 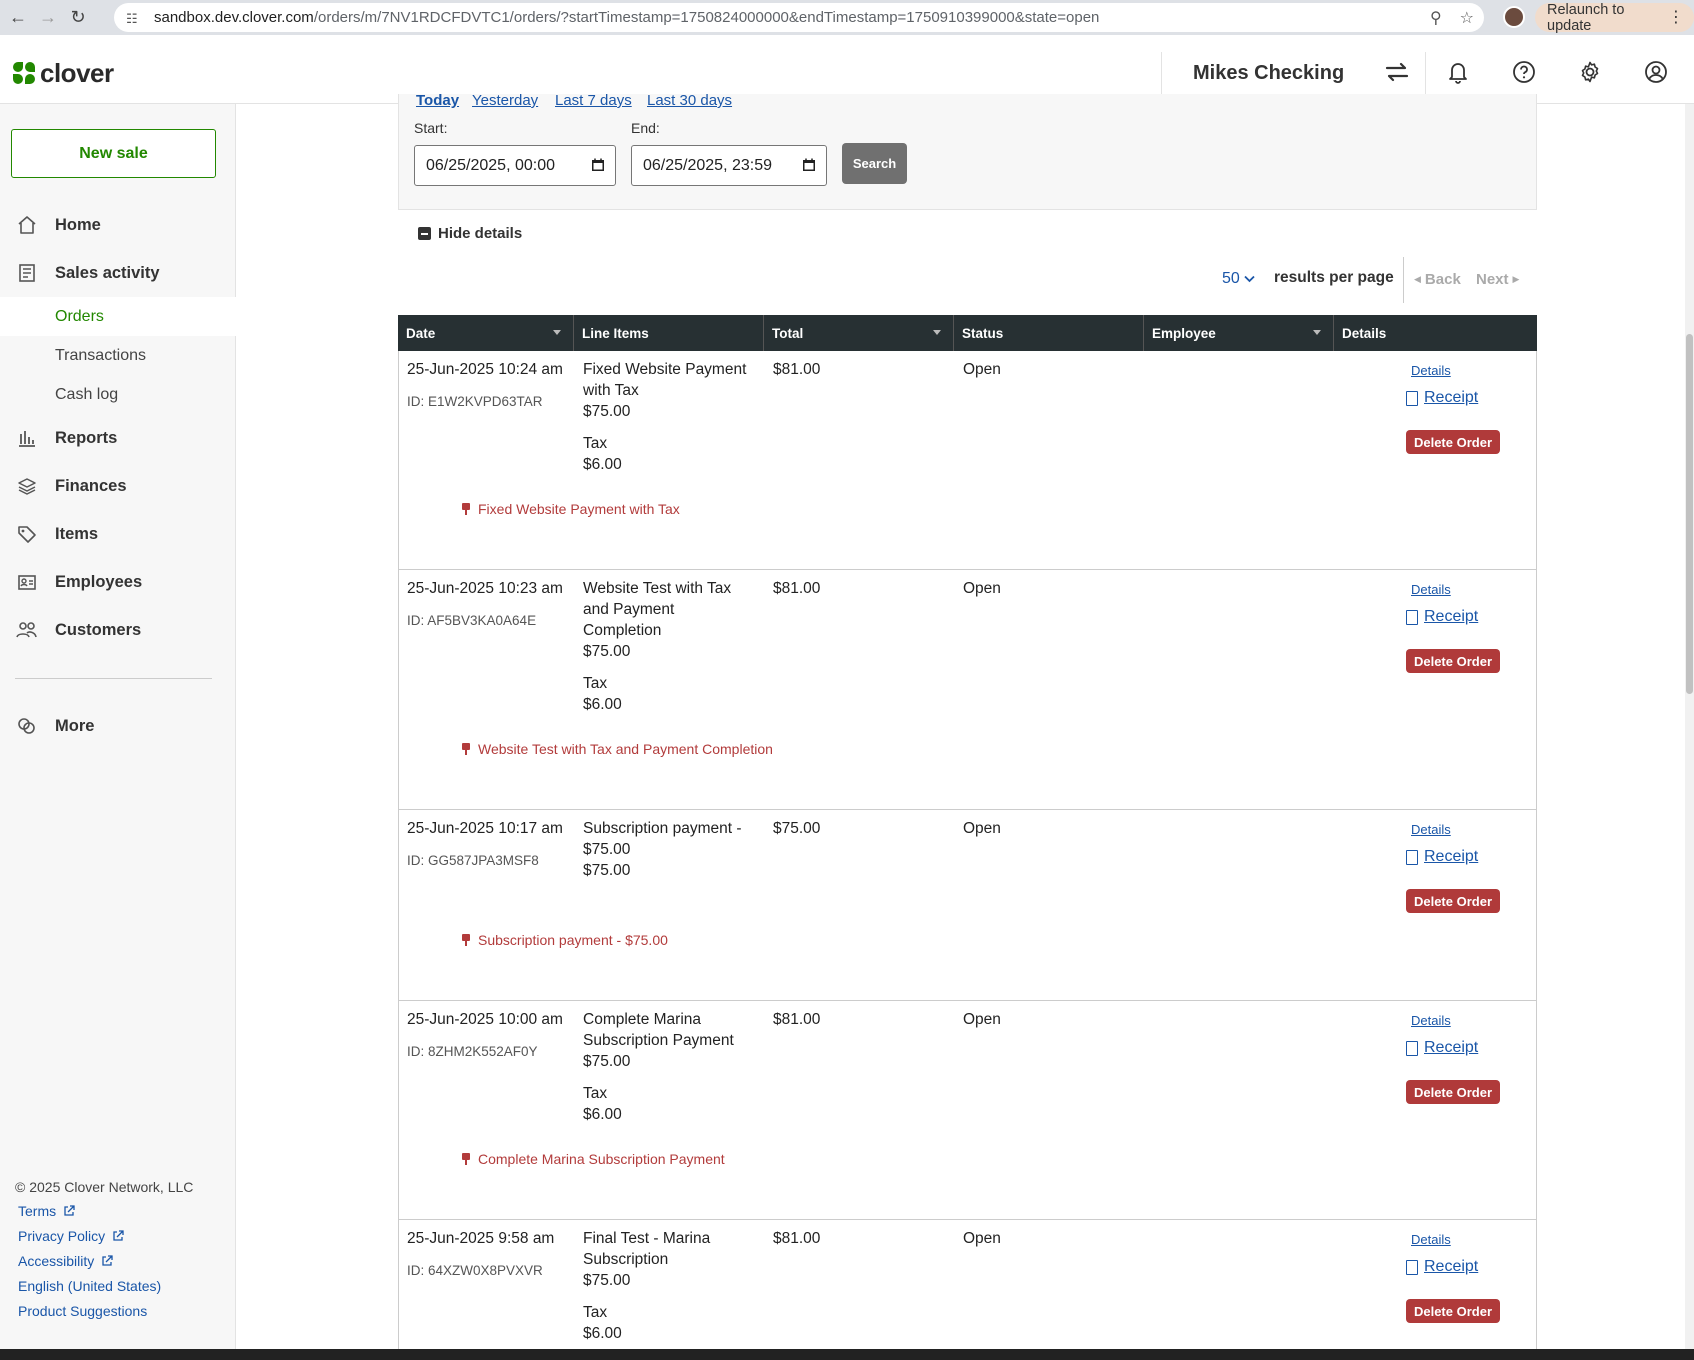 I want to click on sidebar-item-customers: Customers, so click(x=118, y=630).